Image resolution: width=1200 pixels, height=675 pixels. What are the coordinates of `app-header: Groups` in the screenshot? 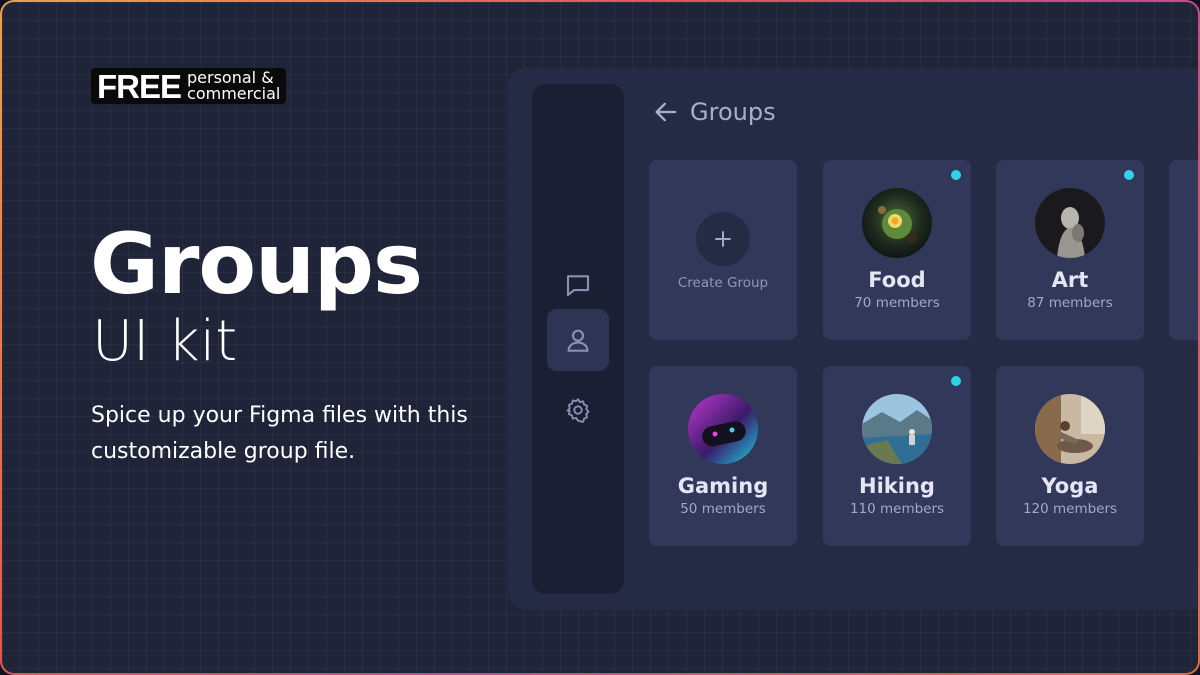 It's located at (714, 112).